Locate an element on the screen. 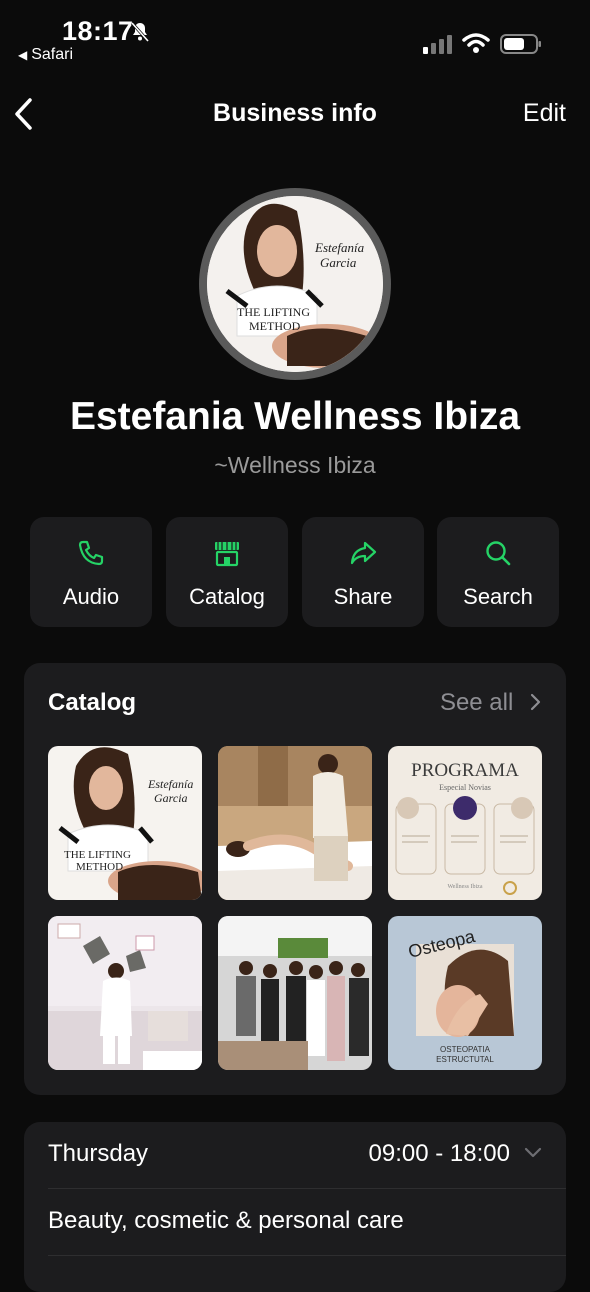 This screenshot has width=590, height=1292. see-all-label: See all is located at coordinates (476, 702).